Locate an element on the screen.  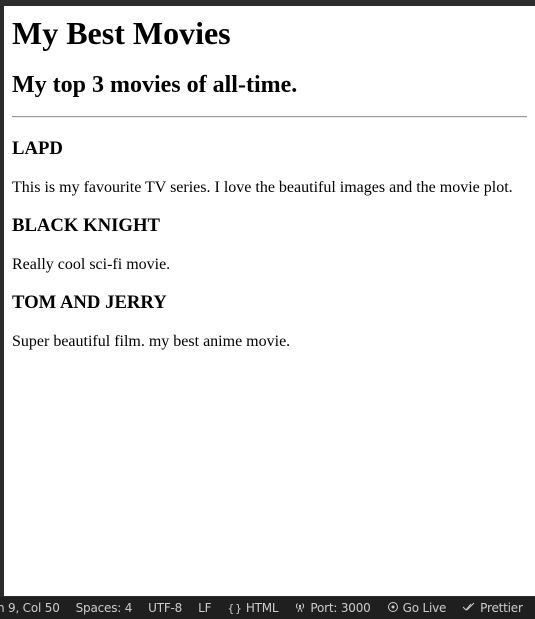
movie-title: TOM AND JERRY is located at coordinates (89, 302).